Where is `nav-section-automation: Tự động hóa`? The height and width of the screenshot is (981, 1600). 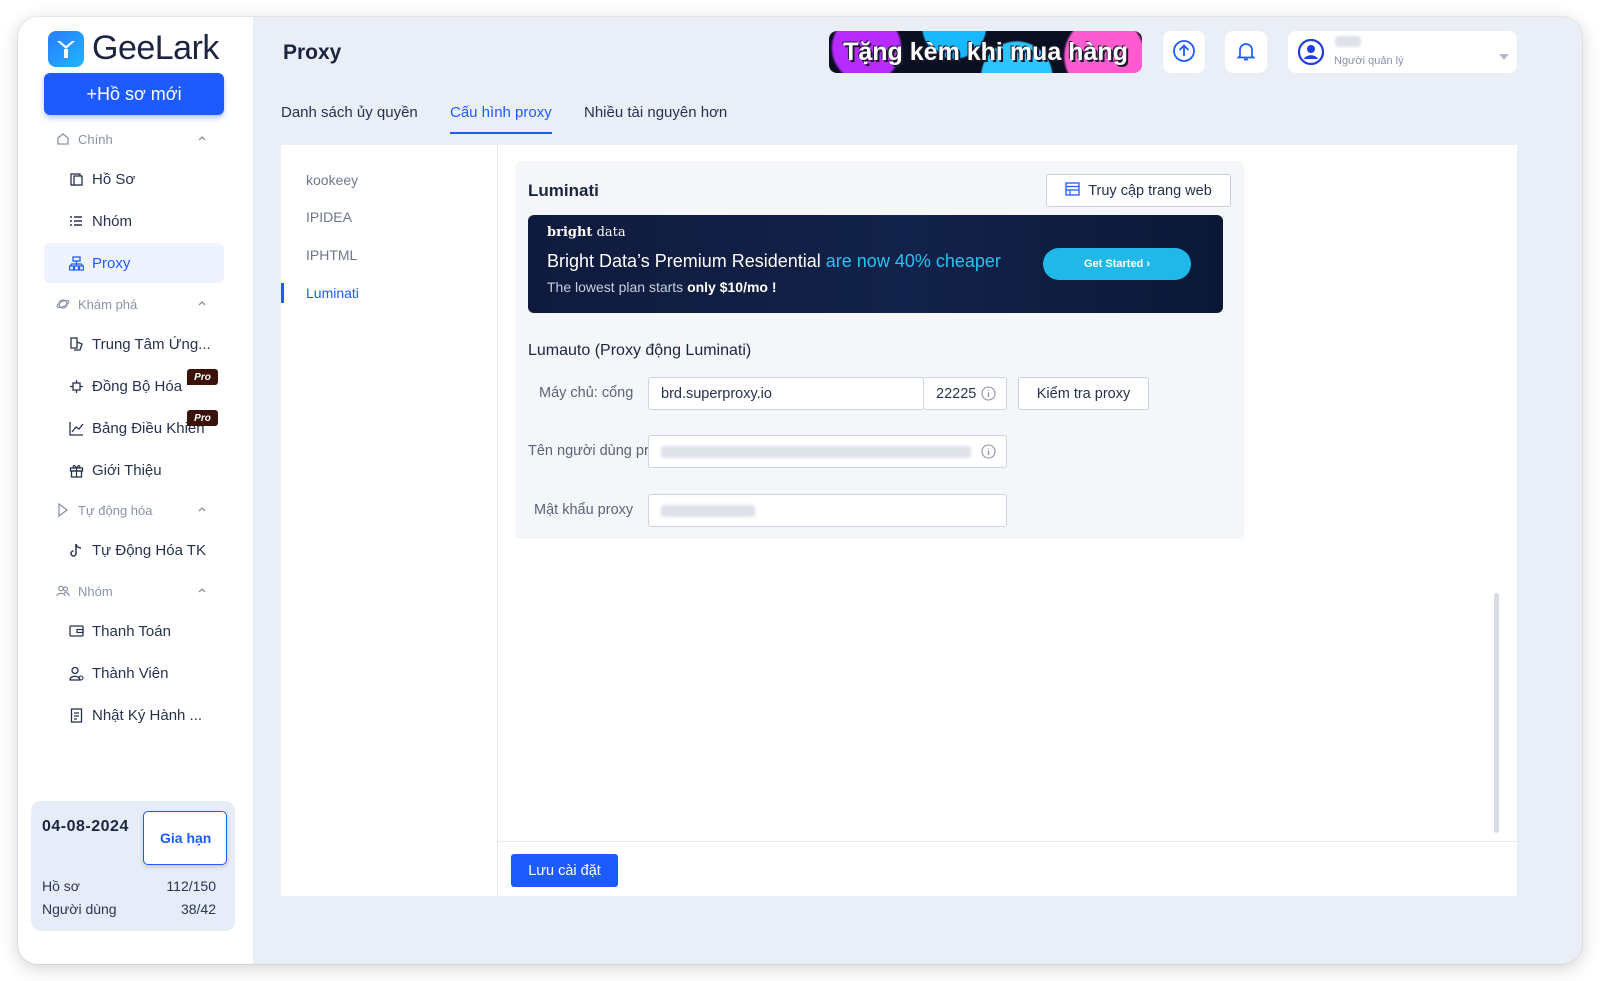 nav-section-automation: Tự động hóa is located at coordinates (132, 510).